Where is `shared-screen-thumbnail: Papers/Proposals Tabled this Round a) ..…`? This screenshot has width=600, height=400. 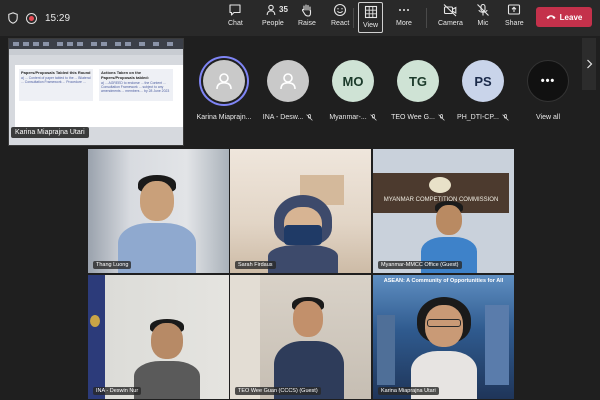 shared-screen-thumbnail: Papers/Proposals Tabled this Round a) ..… is located at coordinates (96, 92).